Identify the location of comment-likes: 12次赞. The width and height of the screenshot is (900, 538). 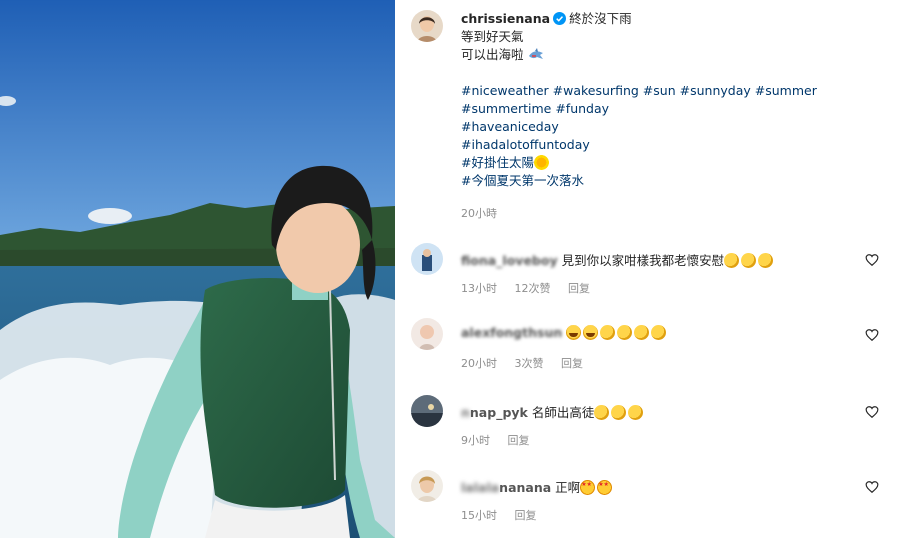
(533, 288).